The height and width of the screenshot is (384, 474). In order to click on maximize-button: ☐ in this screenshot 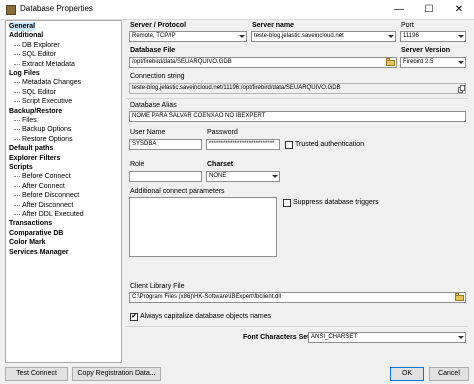, I will do `click(429, 10)`.